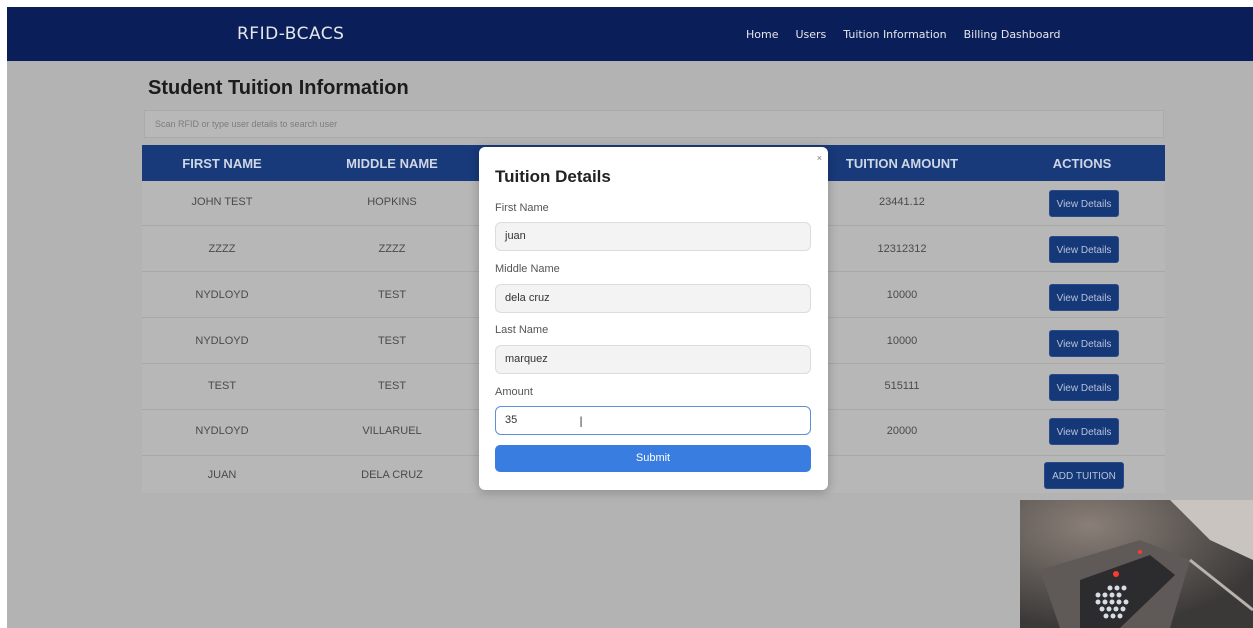 The height and width of the screenshot is (628, 1253). I want to click on nav-billing-dashboard: Billing Dashboard, so click(1012, 34).